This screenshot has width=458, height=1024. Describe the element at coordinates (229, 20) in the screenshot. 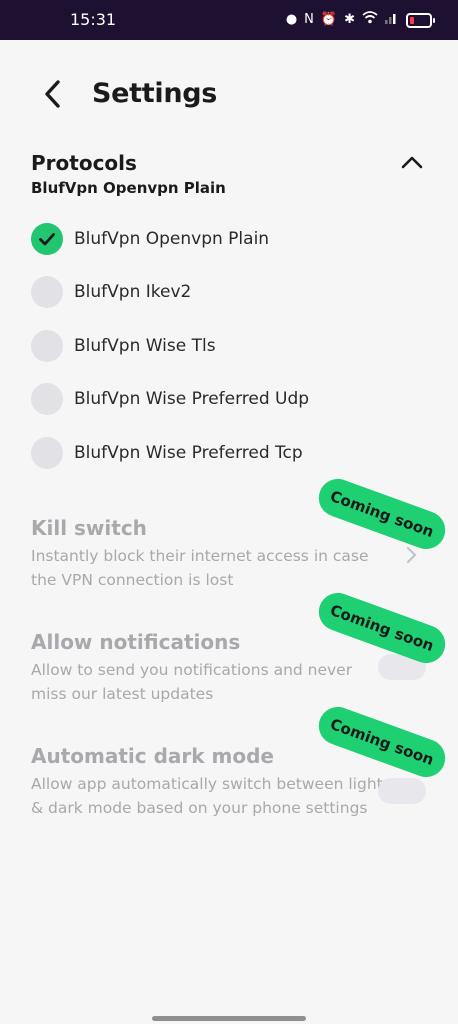

I see `status-bar: 15:31 ● N ⏰ ✱` at that location.